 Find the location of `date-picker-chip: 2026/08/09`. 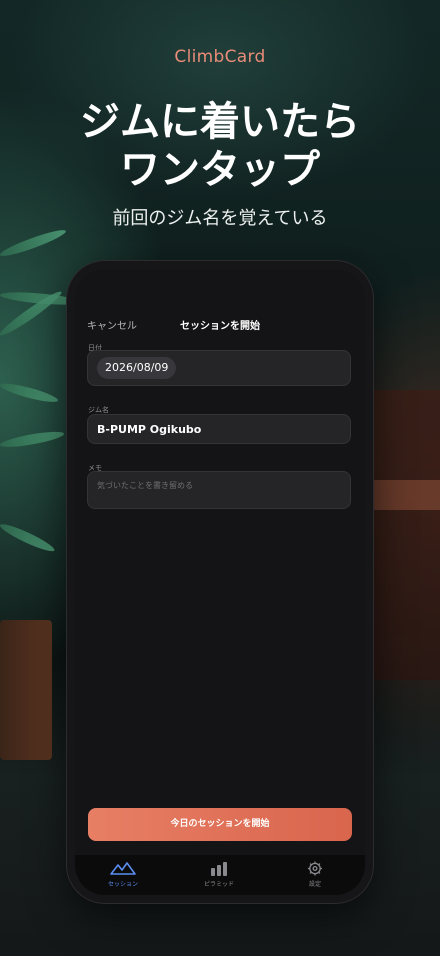

date-picker-chip: 2026/08/09 is located at coordinates (137, 368).